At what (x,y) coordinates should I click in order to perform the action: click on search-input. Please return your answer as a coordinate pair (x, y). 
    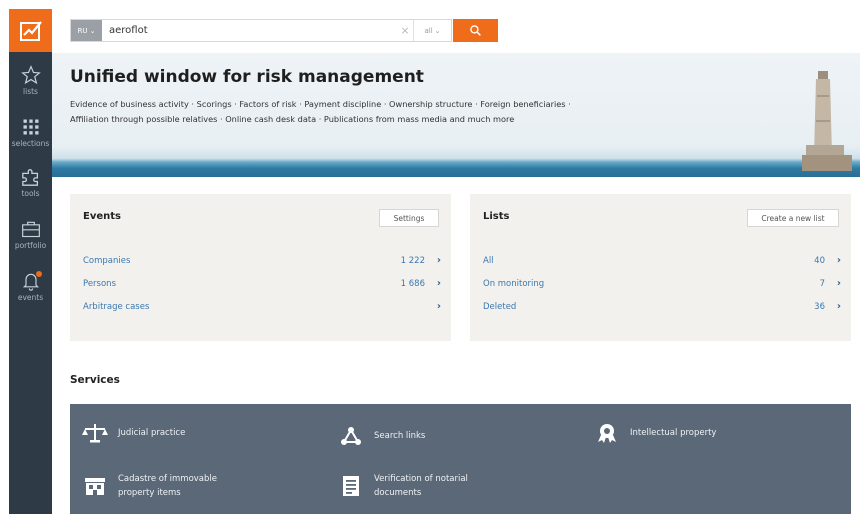
    Looking at the image, I should click on (249, 30).